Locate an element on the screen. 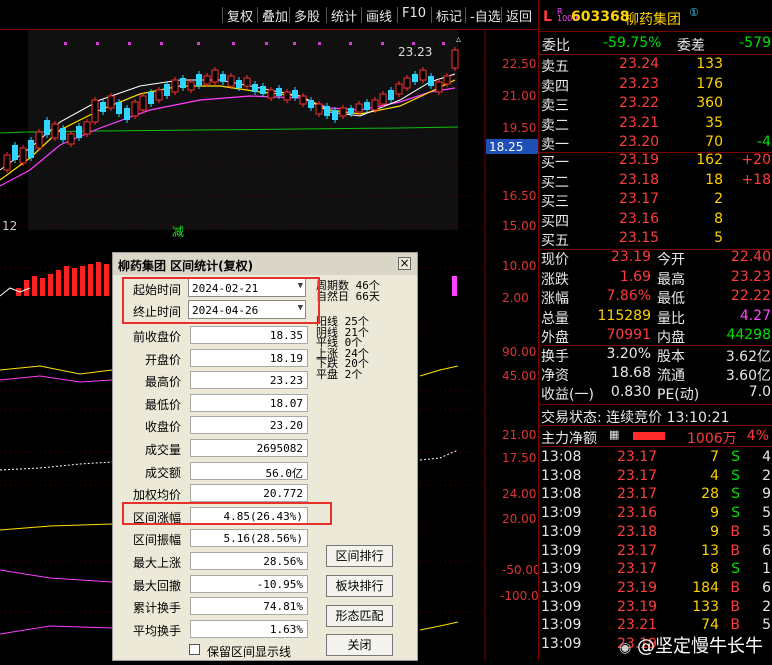  axis-label: 19.50 is located at coordinates (519, 128).